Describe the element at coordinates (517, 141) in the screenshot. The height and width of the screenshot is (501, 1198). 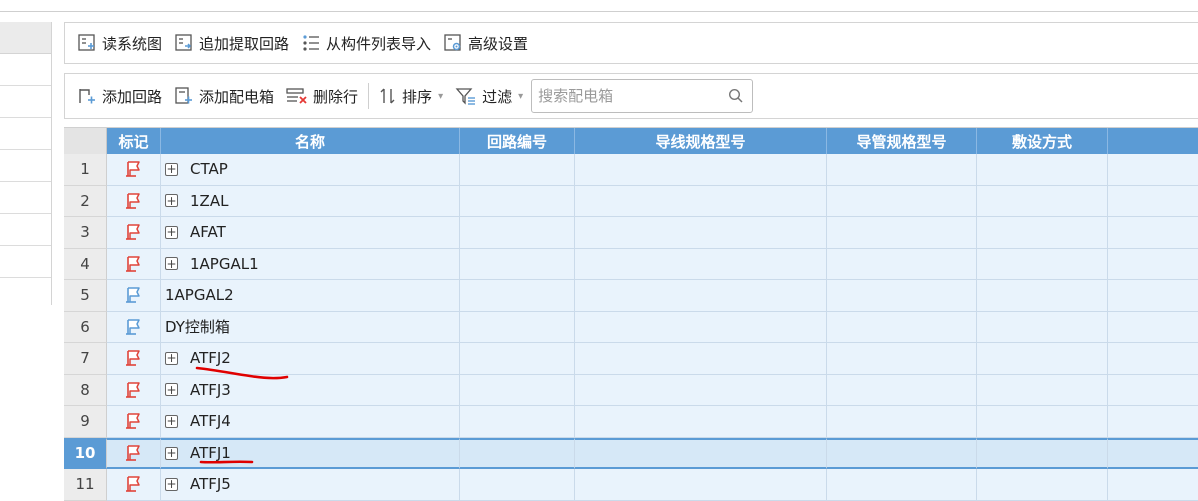
I see `column-header-circuit-number: 回路编号` at that location.